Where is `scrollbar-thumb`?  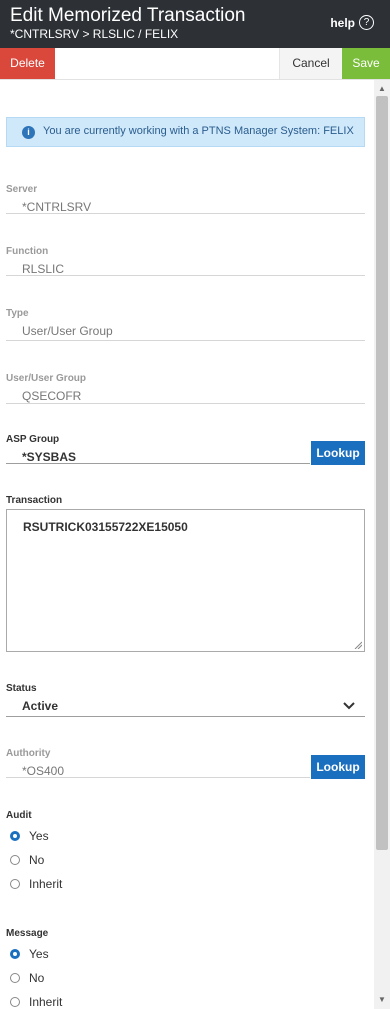 scrollbar-thumb is located at coordinates (382, 473).